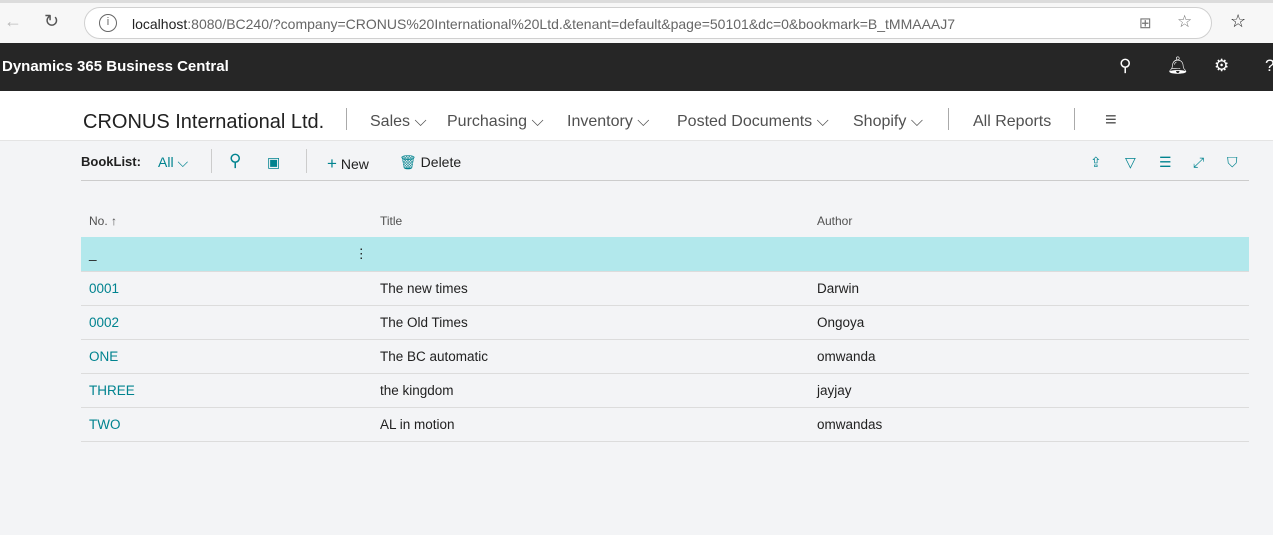 The height and width of the screenshot is (535, 1273). What do you see at coordinates (1029, 288) in the screenshot?
I see `book-author: Darwin` at bounding box center [1029, 288].